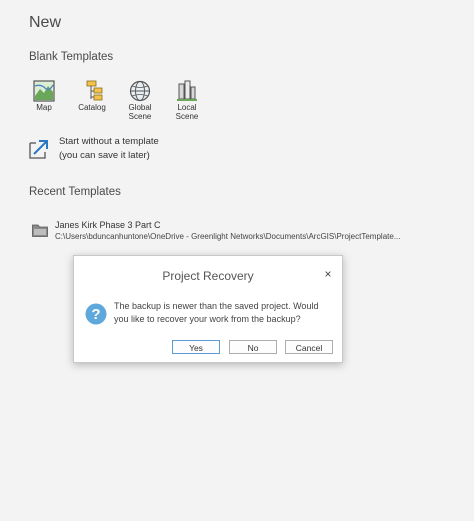  I want to click on yes-button: Yes, so click(196, 347).